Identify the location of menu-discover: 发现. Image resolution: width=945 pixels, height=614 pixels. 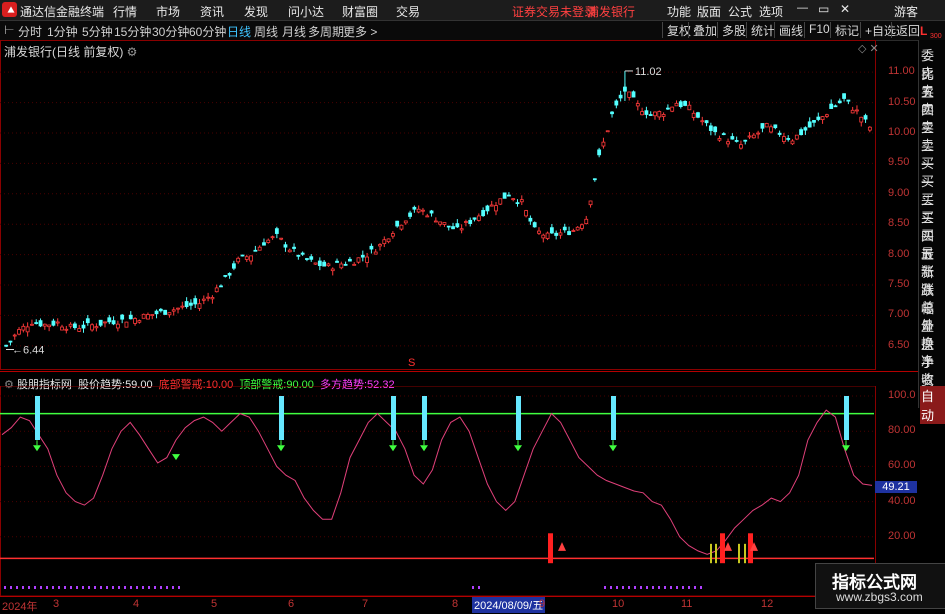
(256, 11).